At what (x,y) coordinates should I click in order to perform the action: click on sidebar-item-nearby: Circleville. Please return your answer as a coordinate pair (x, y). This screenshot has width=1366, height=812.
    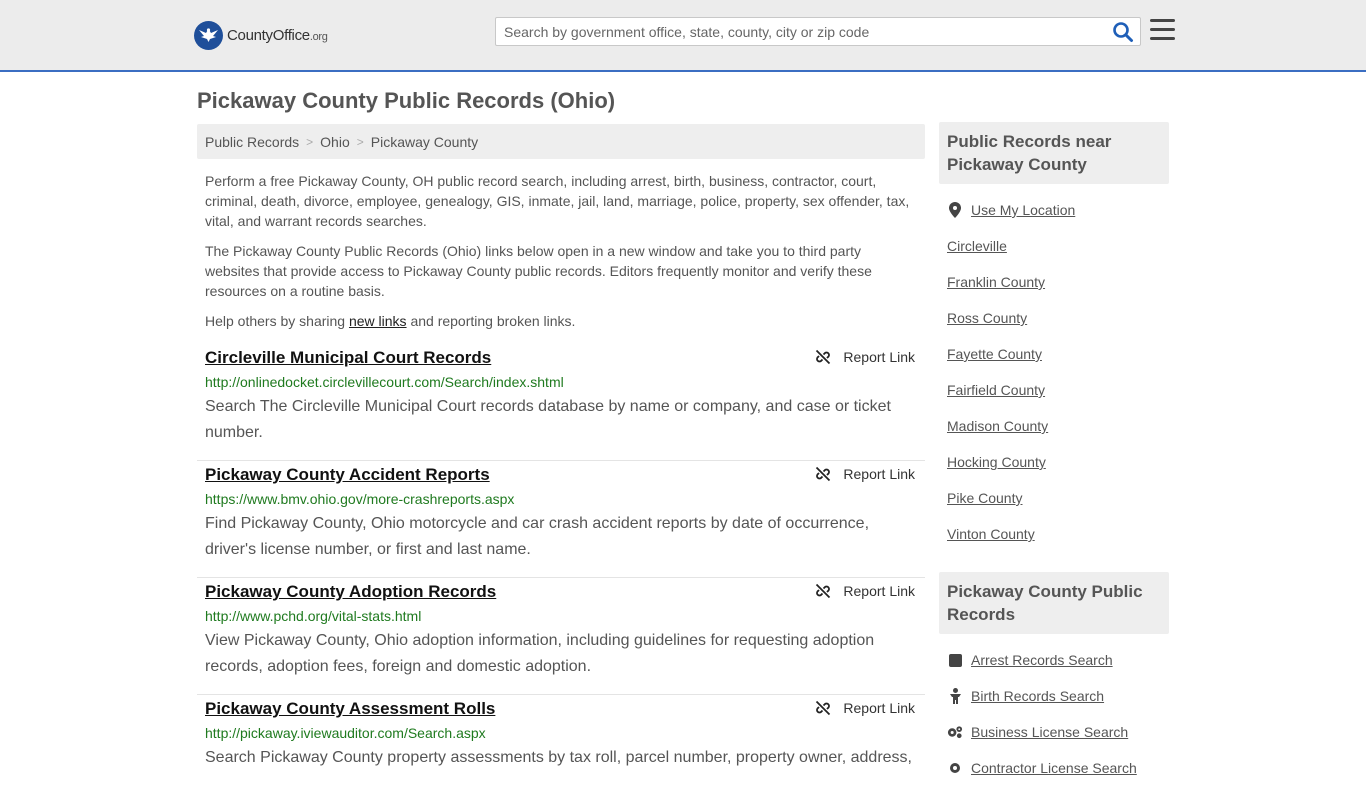
    Looking at the image, I should click on (1054, 246).